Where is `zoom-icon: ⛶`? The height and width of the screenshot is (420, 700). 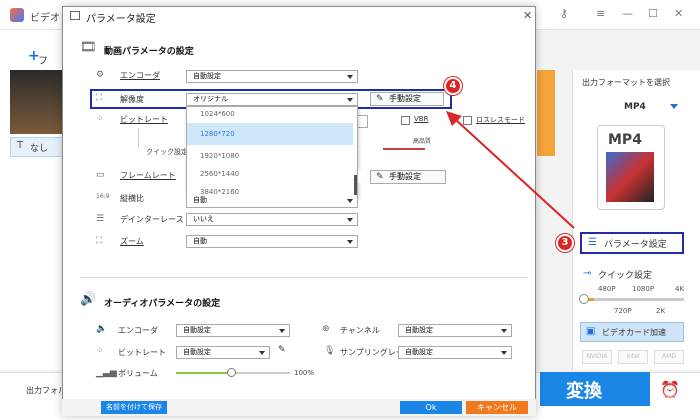 zoom-icon: ⛶ is located at coordinates (99, 241).